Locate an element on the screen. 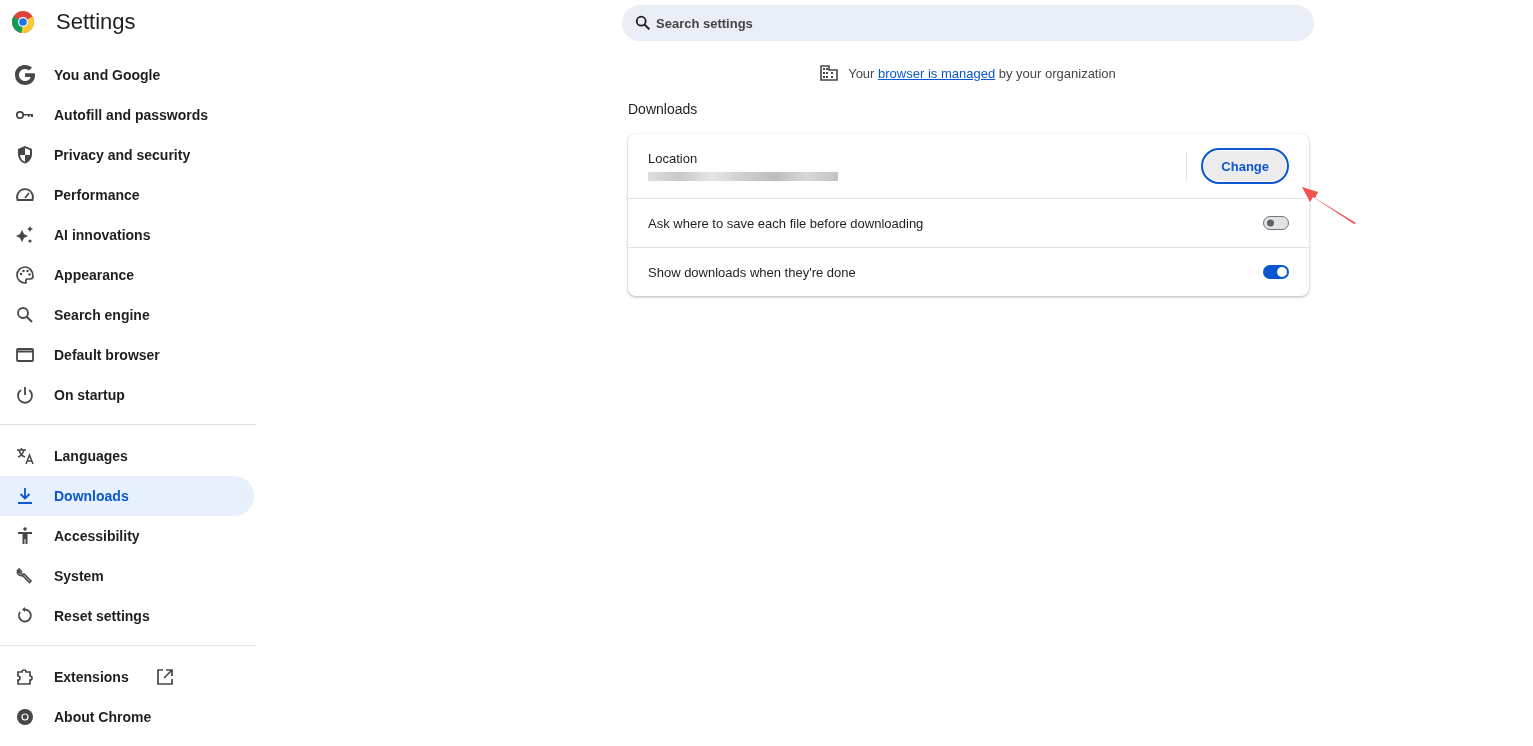 The height and width of the screenshot is (746, 1533). page-title: Settings is located at coordinates (96, 22).